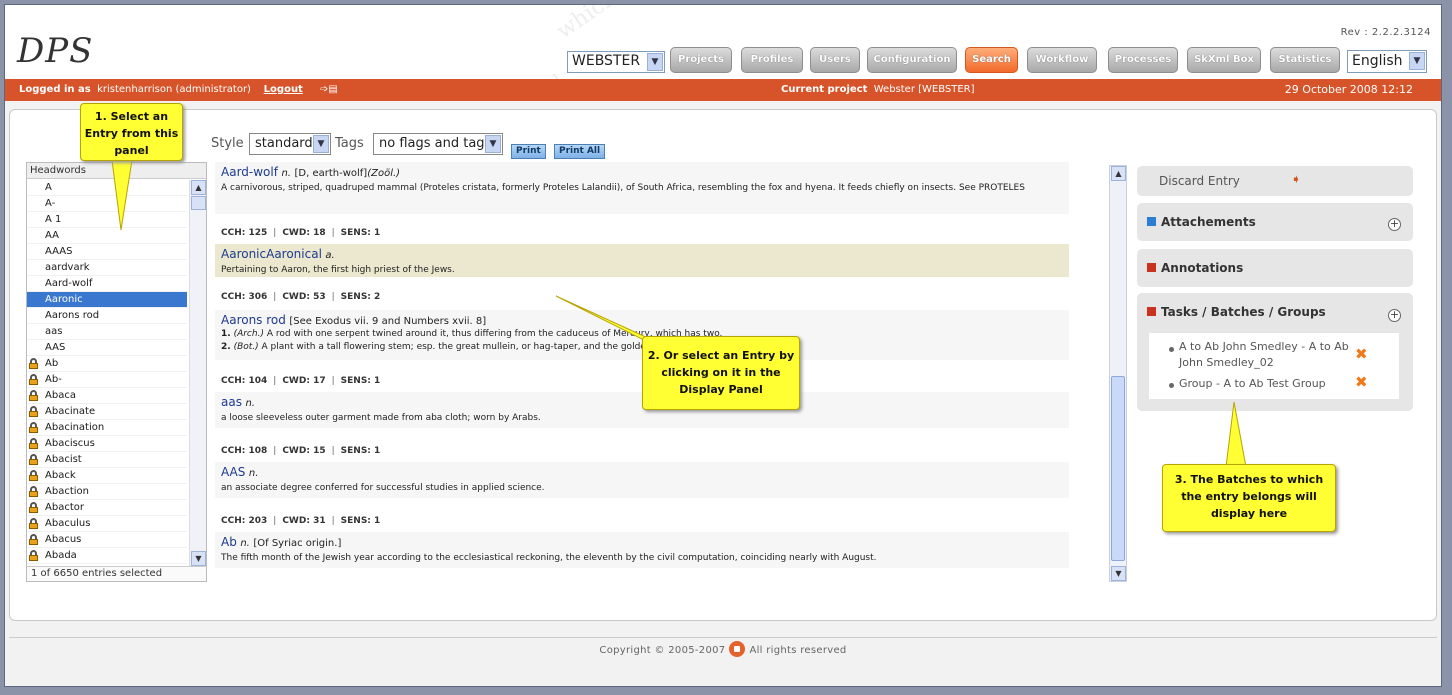 The image size is (1452, 695). I want to click on headword-item: AAS, so click(107, 348).